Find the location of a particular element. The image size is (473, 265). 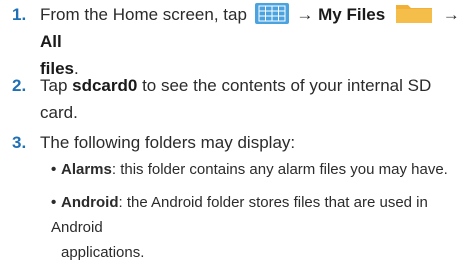

step-rest-1: to see the contents of your internal SD is located at coordinates (284, 85).